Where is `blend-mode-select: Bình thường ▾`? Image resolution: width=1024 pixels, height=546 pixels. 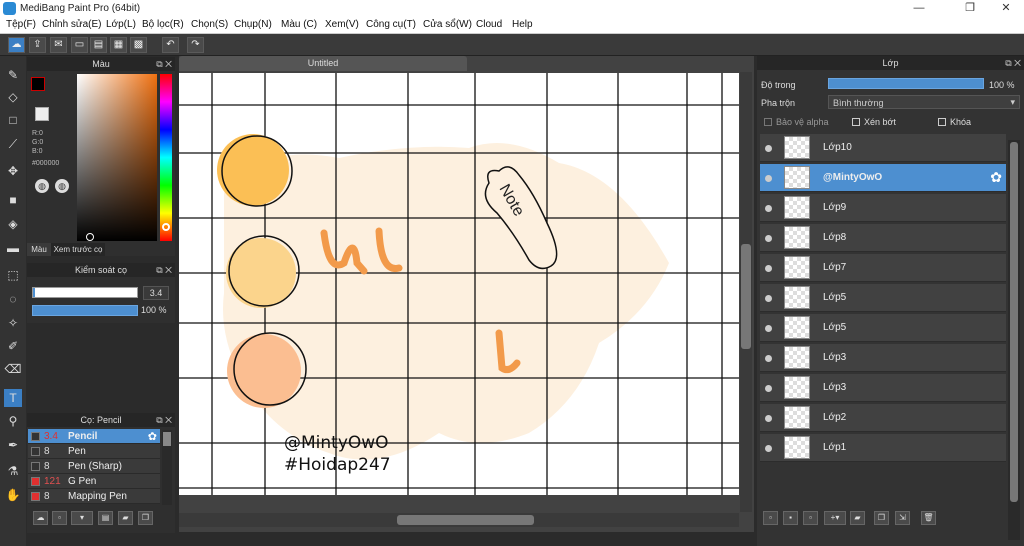
blend-mode-select: Bình thường ▾ is located at coordinates (924, 102).